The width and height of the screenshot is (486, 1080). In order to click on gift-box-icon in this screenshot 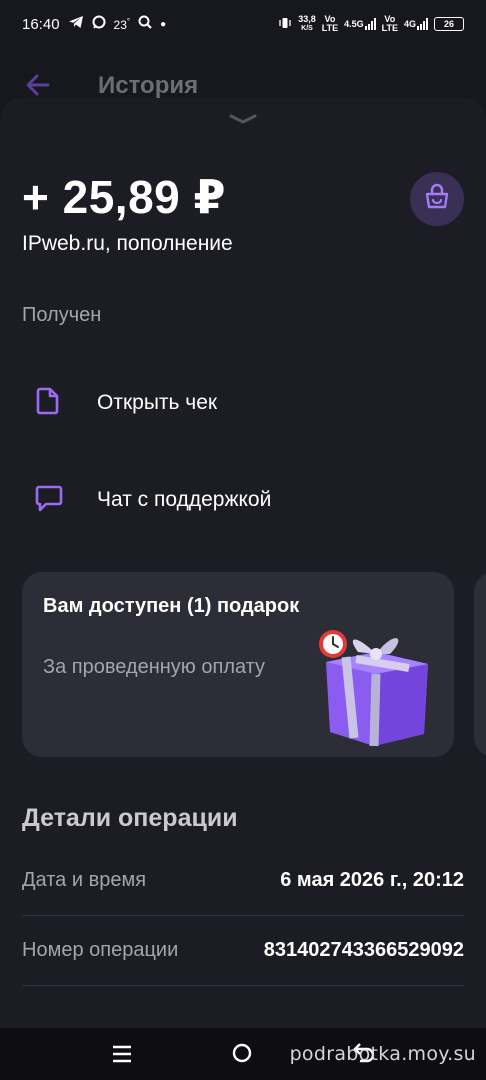, I will do `click(376, 689)`.